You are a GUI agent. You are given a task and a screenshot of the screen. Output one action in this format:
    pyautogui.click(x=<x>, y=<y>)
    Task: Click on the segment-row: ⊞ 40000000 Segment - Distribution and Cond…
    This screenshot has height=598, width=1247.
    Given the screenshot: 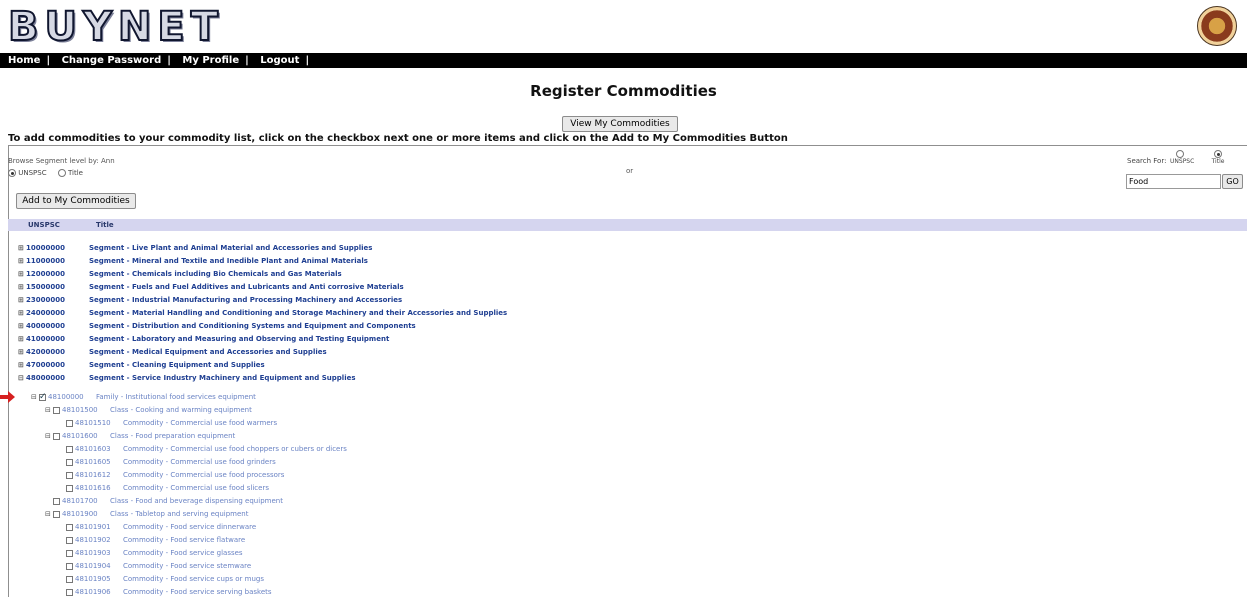 What is the action you would take?
    pyautogui.click(x=217, y=326)
    